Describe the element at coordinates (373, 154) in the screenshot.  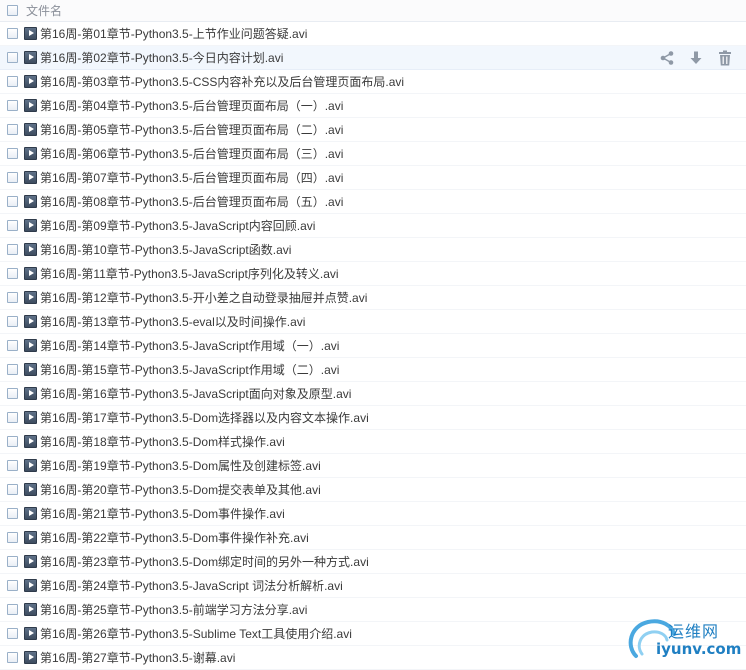
I see `file-row: 第16周-第06章节-Python3.5-后台管理页面布局（三）.avi` at that location.